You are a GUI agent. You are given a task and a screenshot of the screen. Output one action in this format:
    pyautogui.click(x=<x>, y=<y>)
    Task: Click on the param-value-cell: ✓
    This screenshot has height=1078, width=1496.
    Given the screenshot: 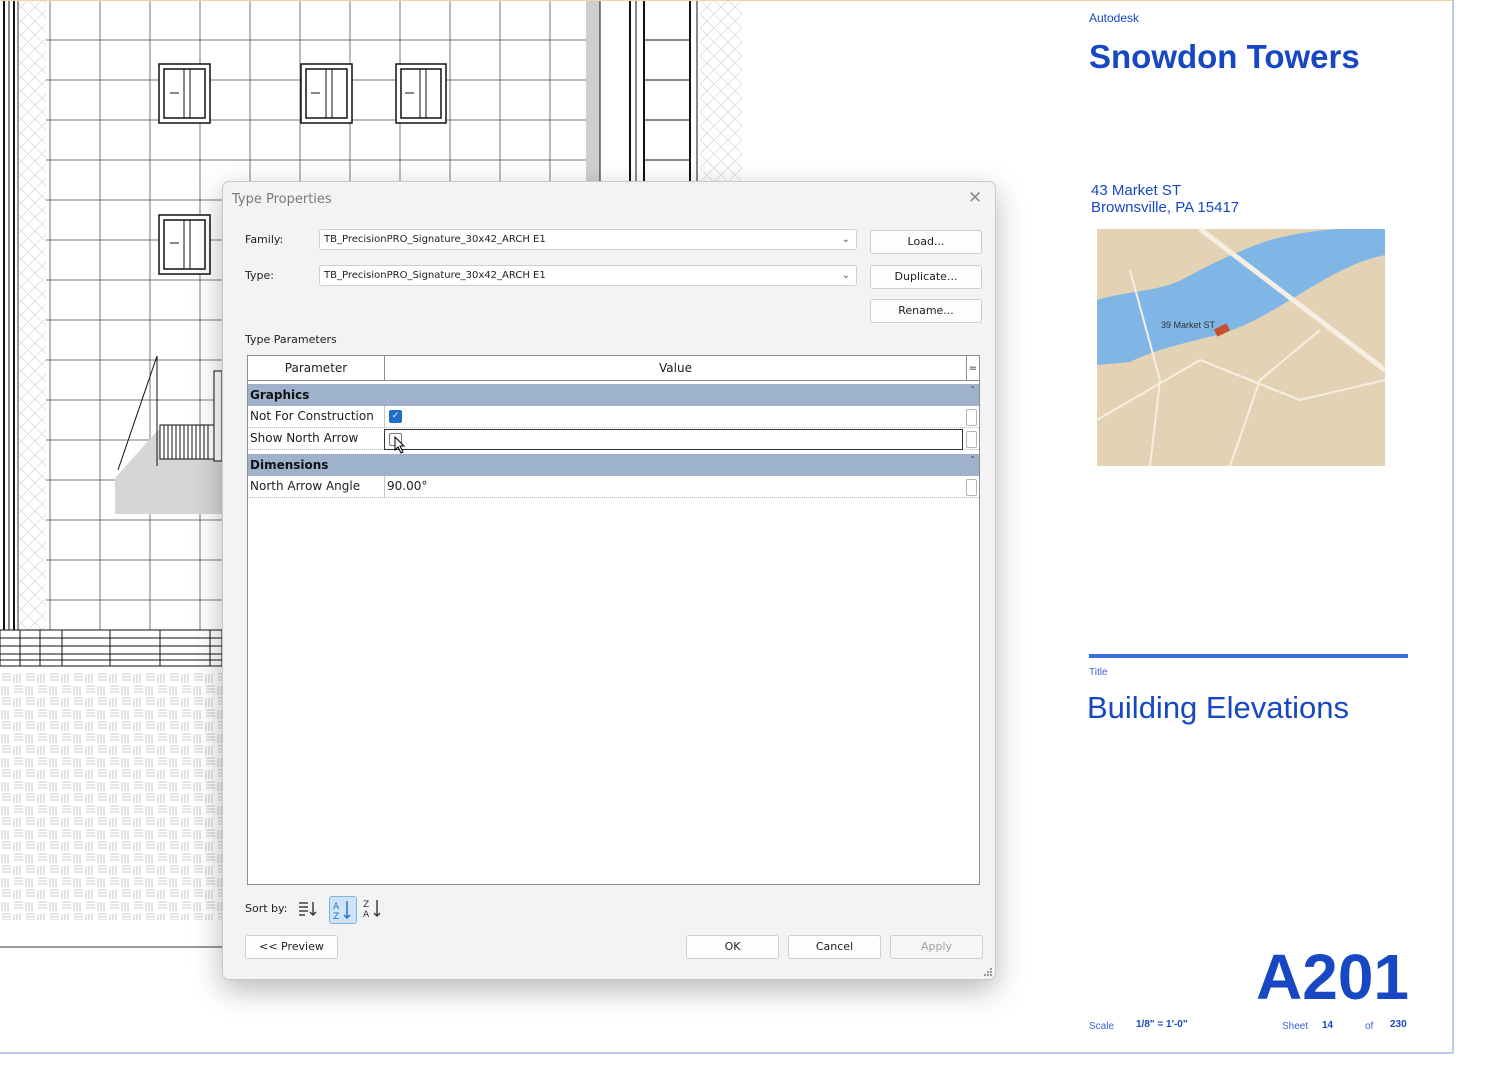 What is the action you would take?
    pyautogui.click(x=674, y=416)
    